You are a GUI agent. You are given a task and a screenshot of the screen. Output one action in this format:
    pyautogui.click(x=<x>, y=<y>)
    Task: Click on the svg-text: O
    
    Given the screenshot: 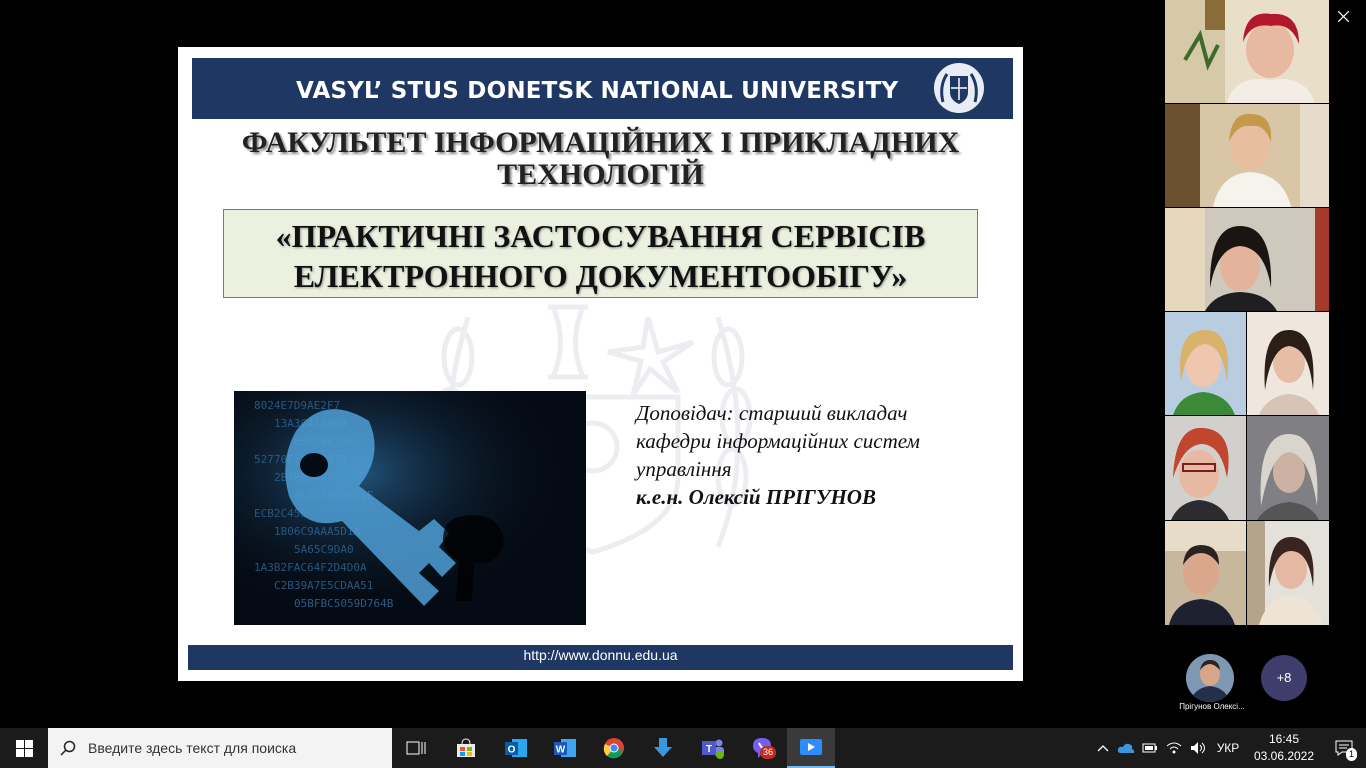 What is the action you would take?
    pyautogui.click(x=512, y=750)
    